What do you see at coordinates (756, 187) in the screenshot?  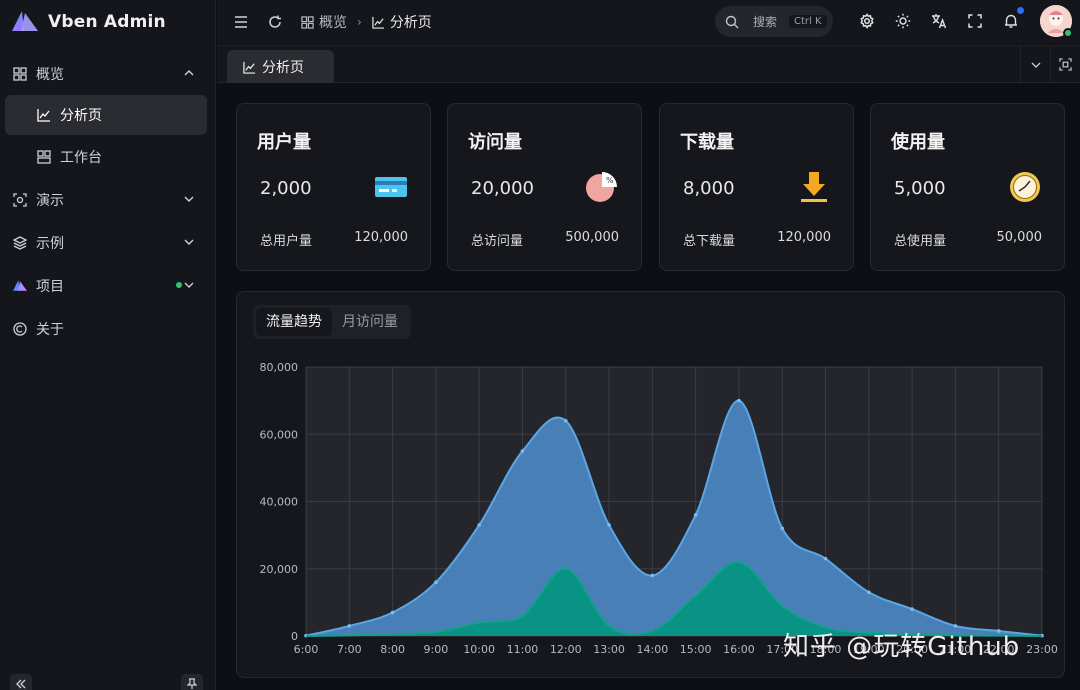 I see `stat-card-downloads: 下载量 8,000 总下载量 120,000` at bounding box center [756, 187].